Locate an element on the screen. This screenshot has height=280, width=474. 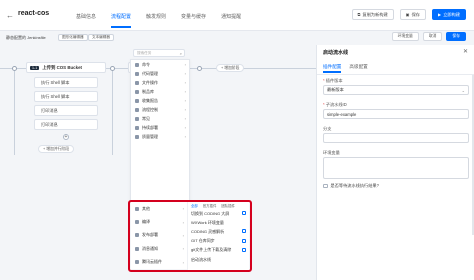
tab-notifications: 通知提醒 is located at coordinates (231, 16).